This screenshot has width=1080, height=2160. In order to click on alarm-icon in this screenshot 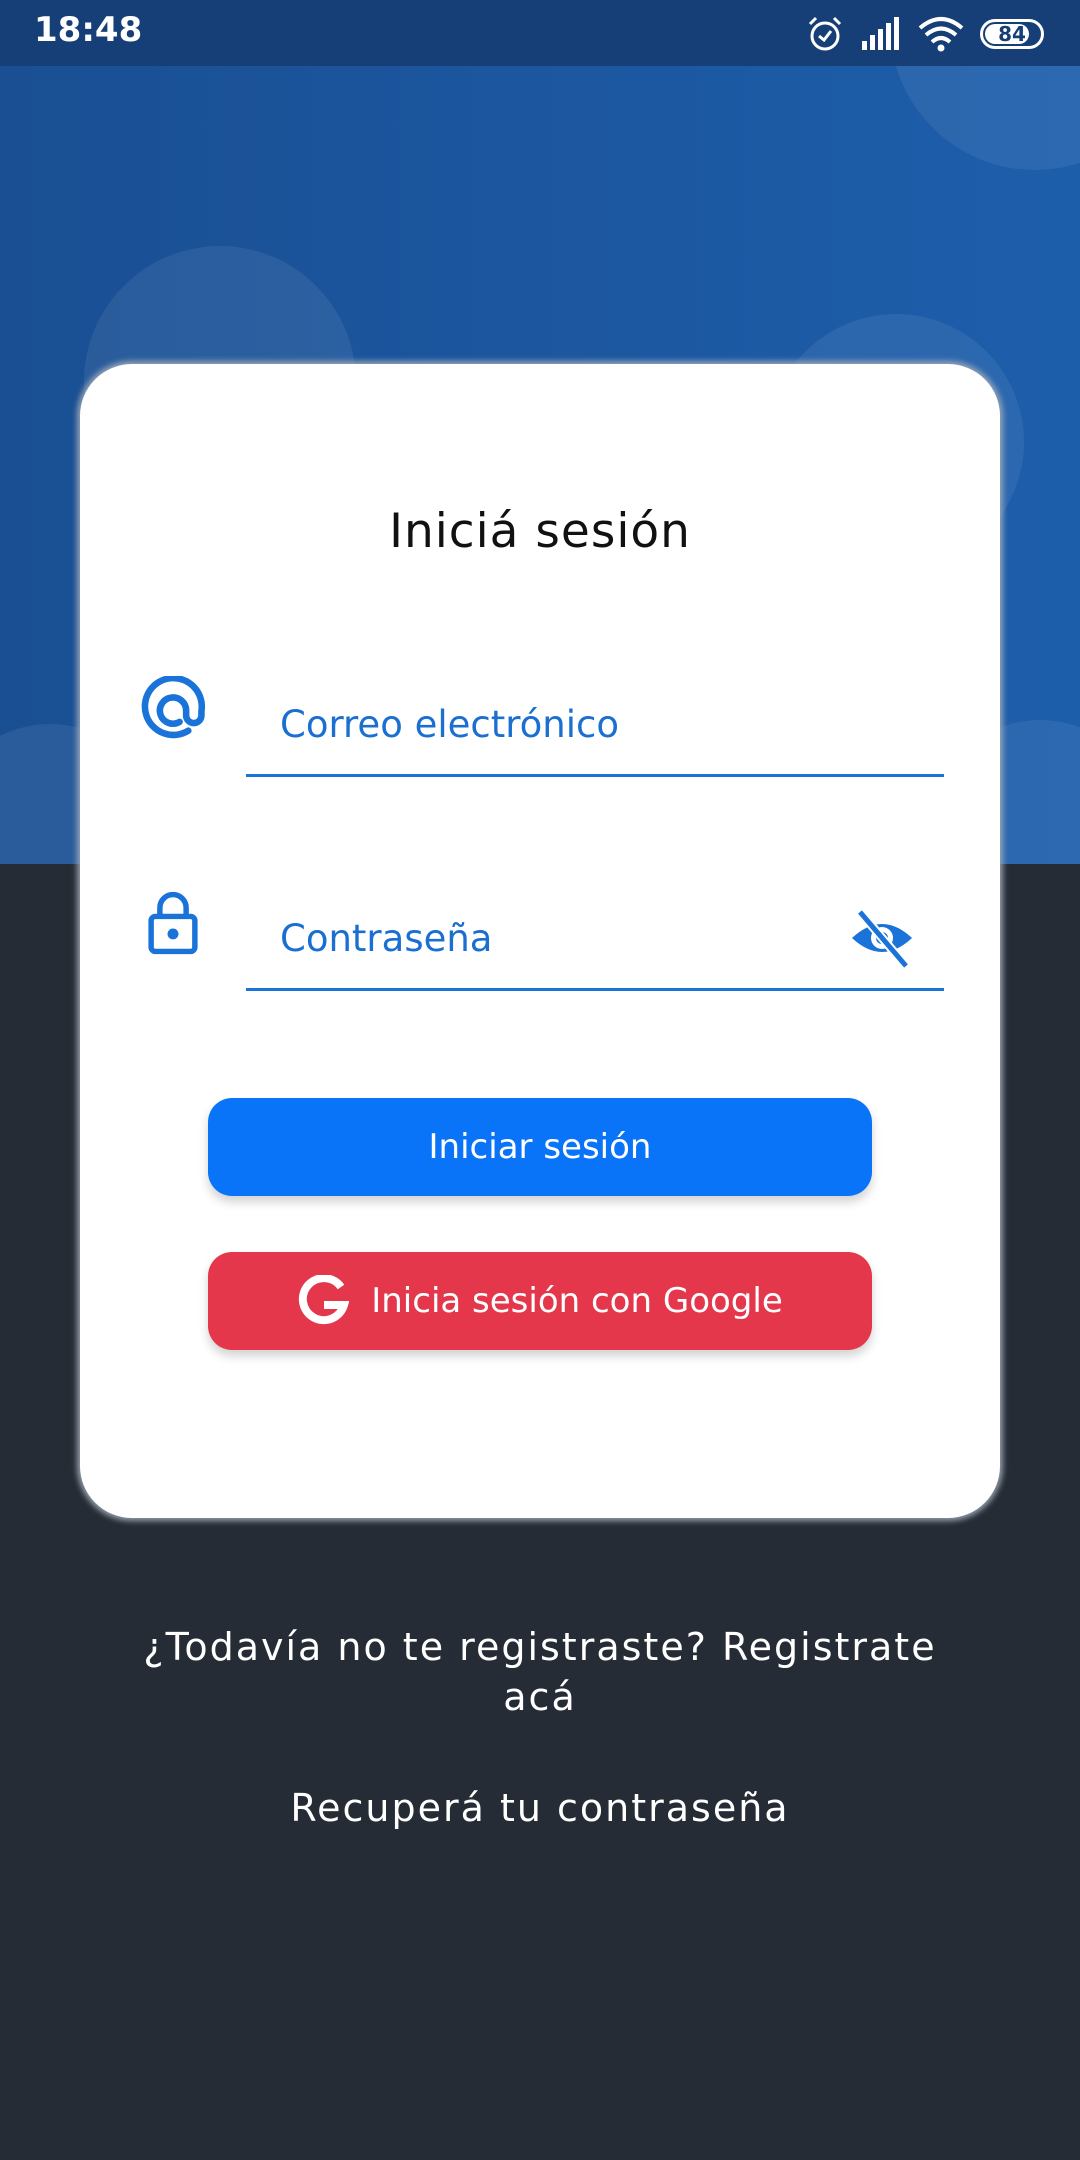, I will do `click(825, 33)`.